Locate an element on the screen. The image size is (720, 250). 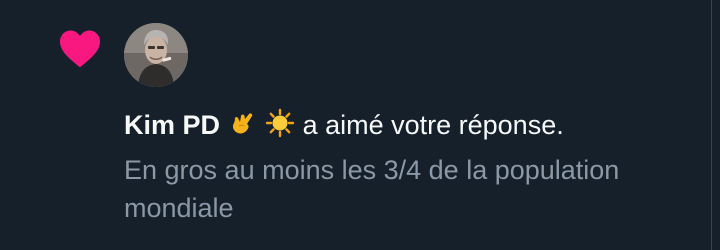
notification-headline: Kim PD a aimé votre réponse. is located at coordinates (414, 125).